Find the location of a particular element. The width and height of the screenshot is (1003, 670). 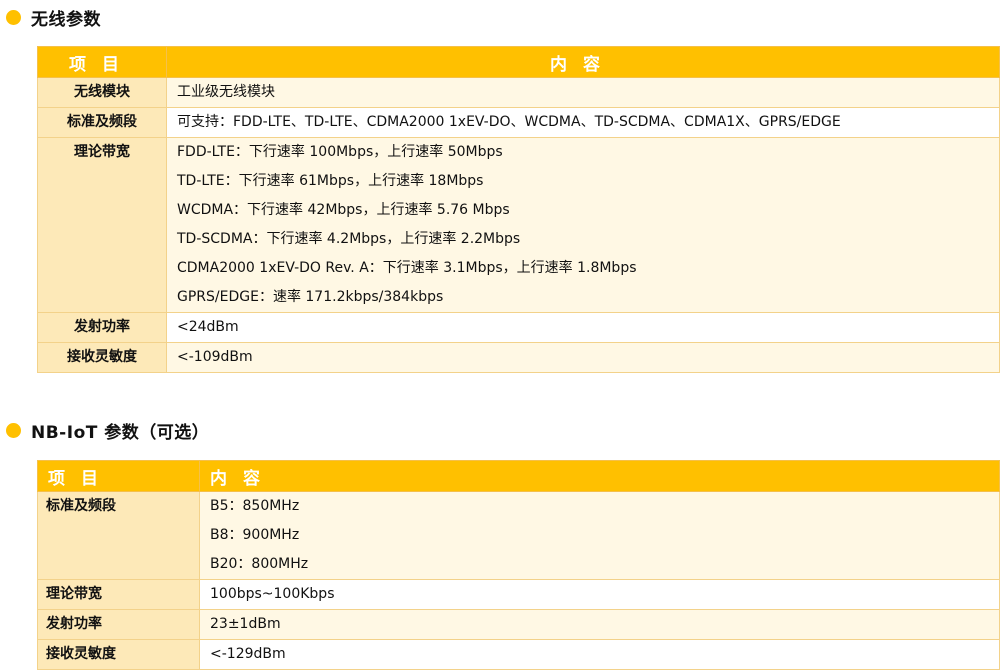

table-row: 理论带宽 100bps~100Kbps is located at coordinates (518, 594).